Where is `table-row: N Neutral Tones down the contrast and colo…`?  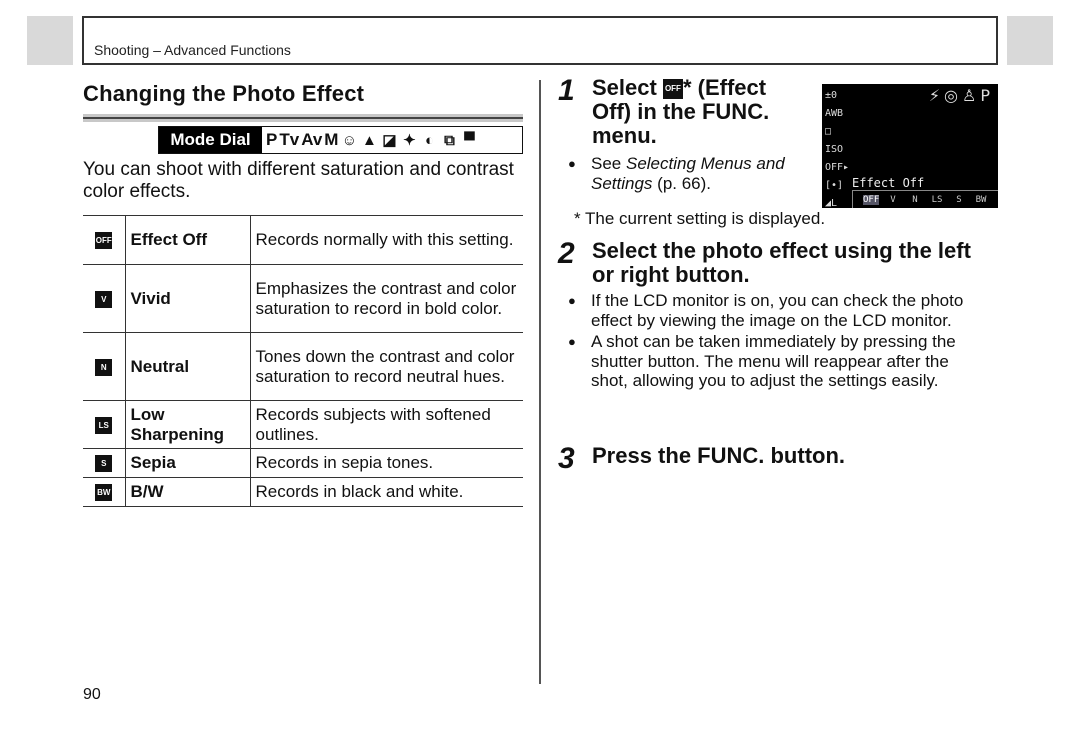 table-row: N Neutral Tones down the contrast and colo… is located at coordinates (303, 366).